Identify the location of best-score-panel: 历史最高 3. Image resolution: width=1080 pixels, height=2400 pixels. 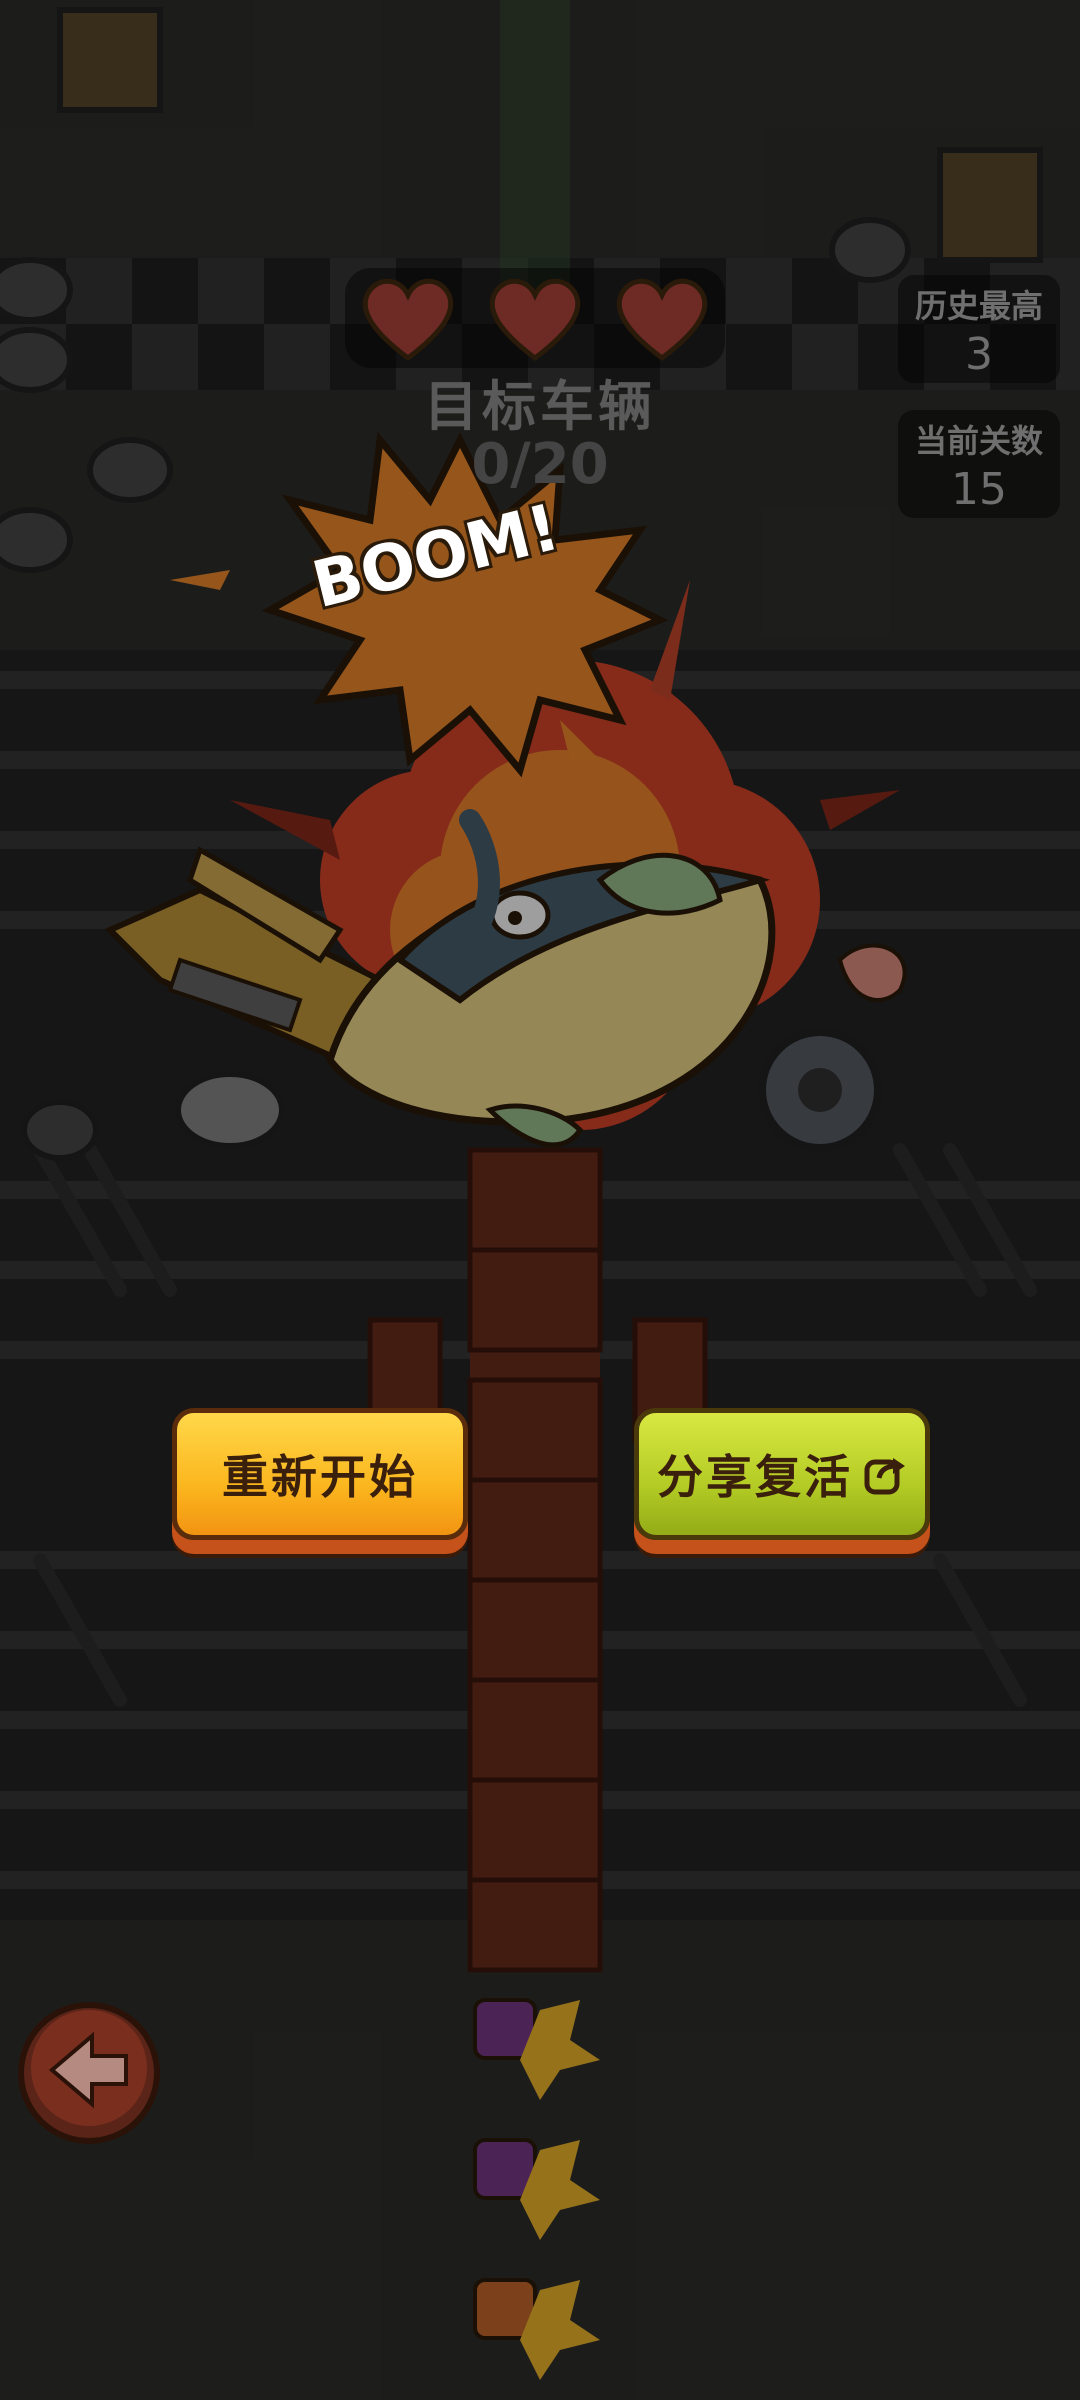
(979, 329).